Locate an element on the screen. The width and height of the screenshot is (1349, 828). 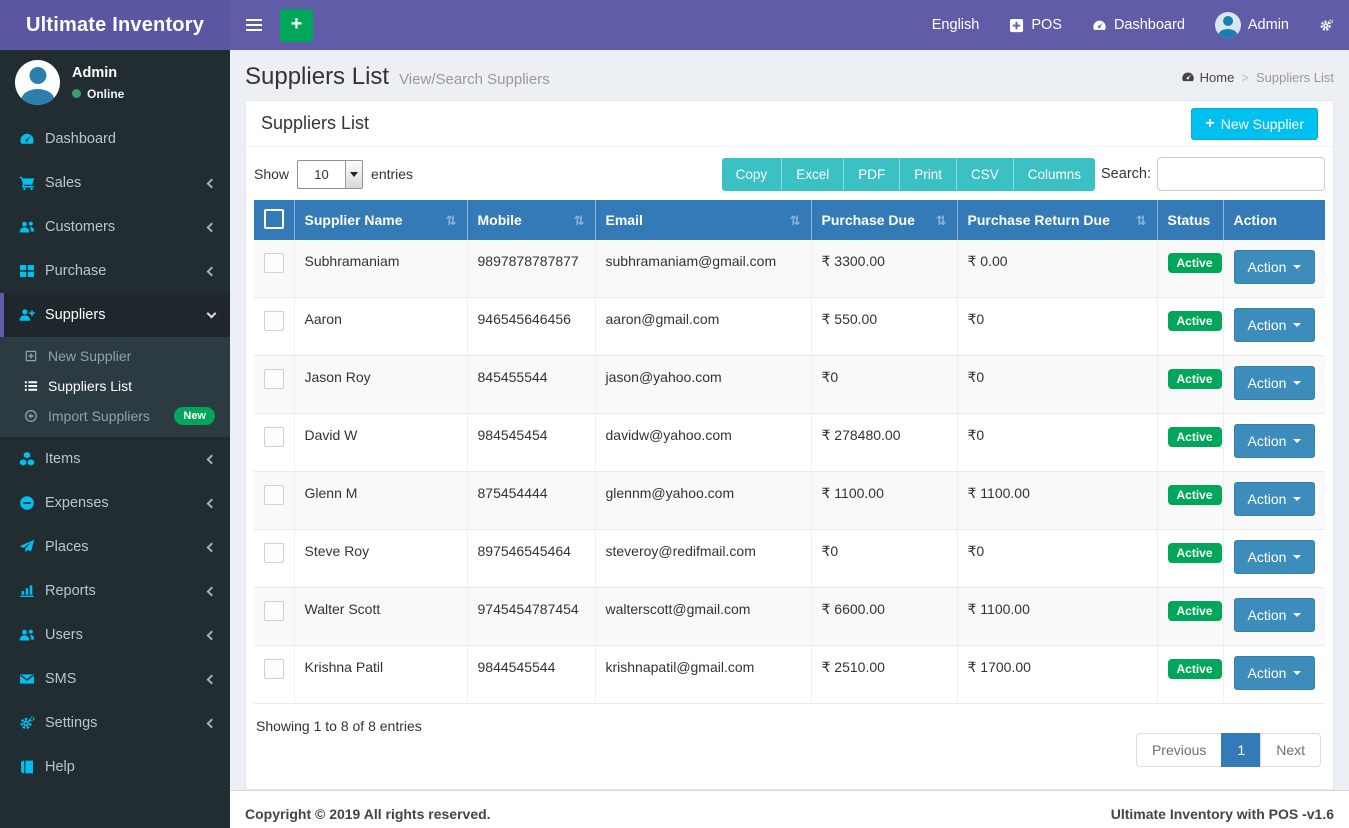
cell-email: subhramaniam@gmail.com is located at coordinates (702, 269).